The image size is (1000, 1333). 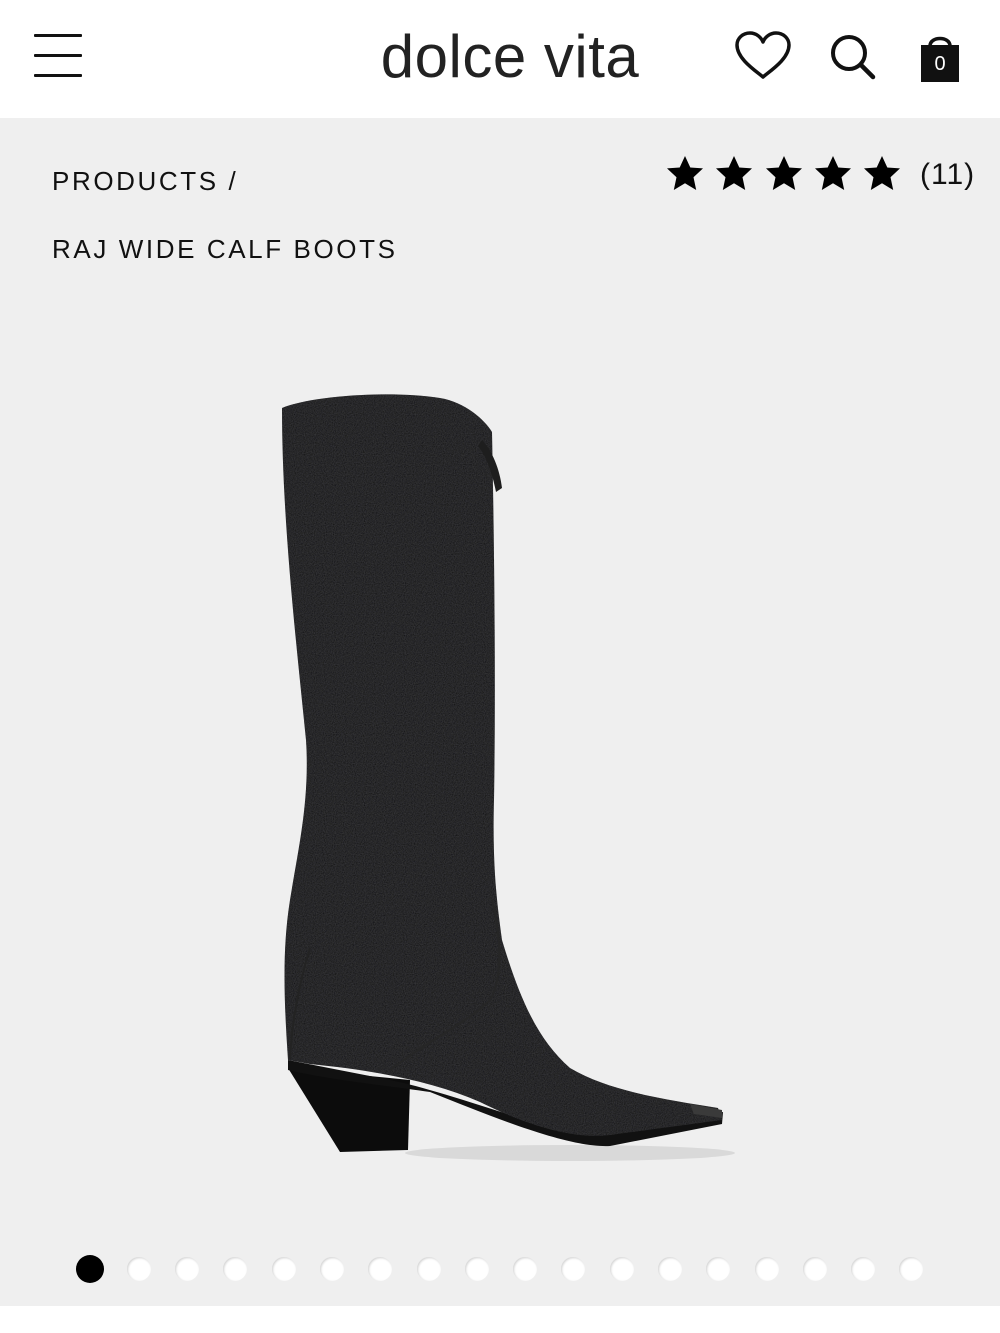 I want to click on search-icon, so click(x=853, y=57).